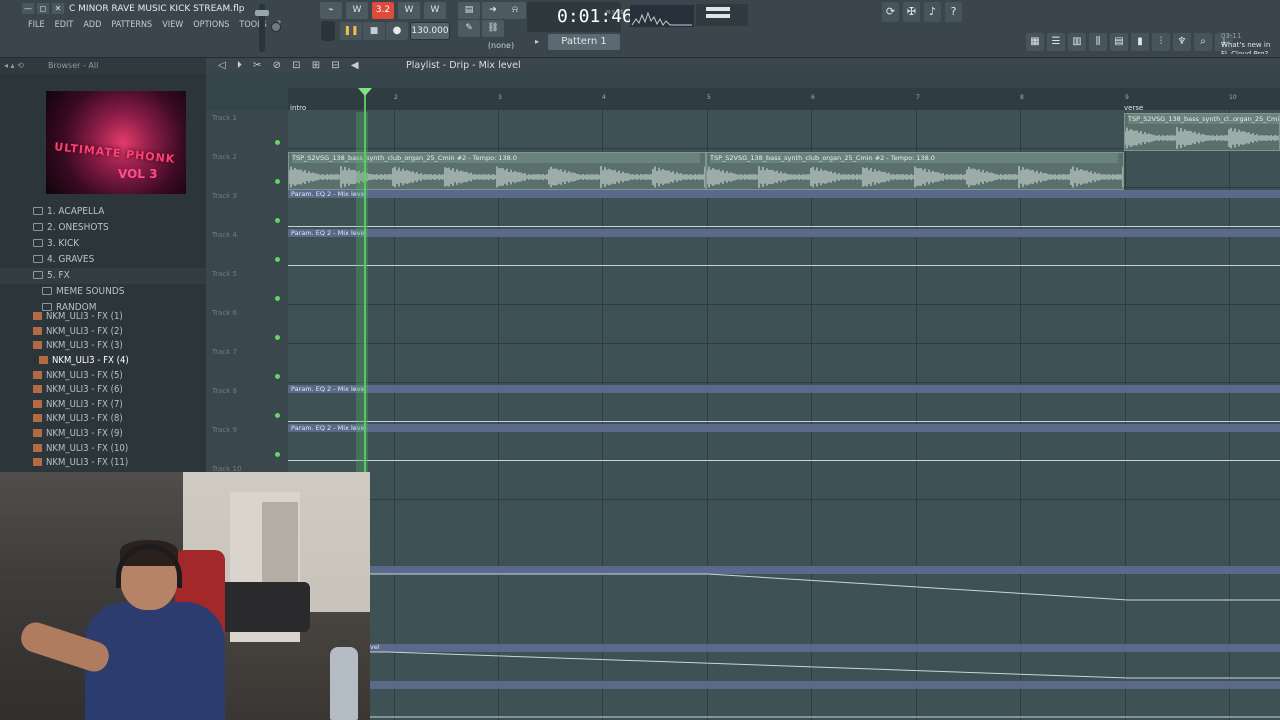  I want to click on track-name: Track 4, so click(224, 235).